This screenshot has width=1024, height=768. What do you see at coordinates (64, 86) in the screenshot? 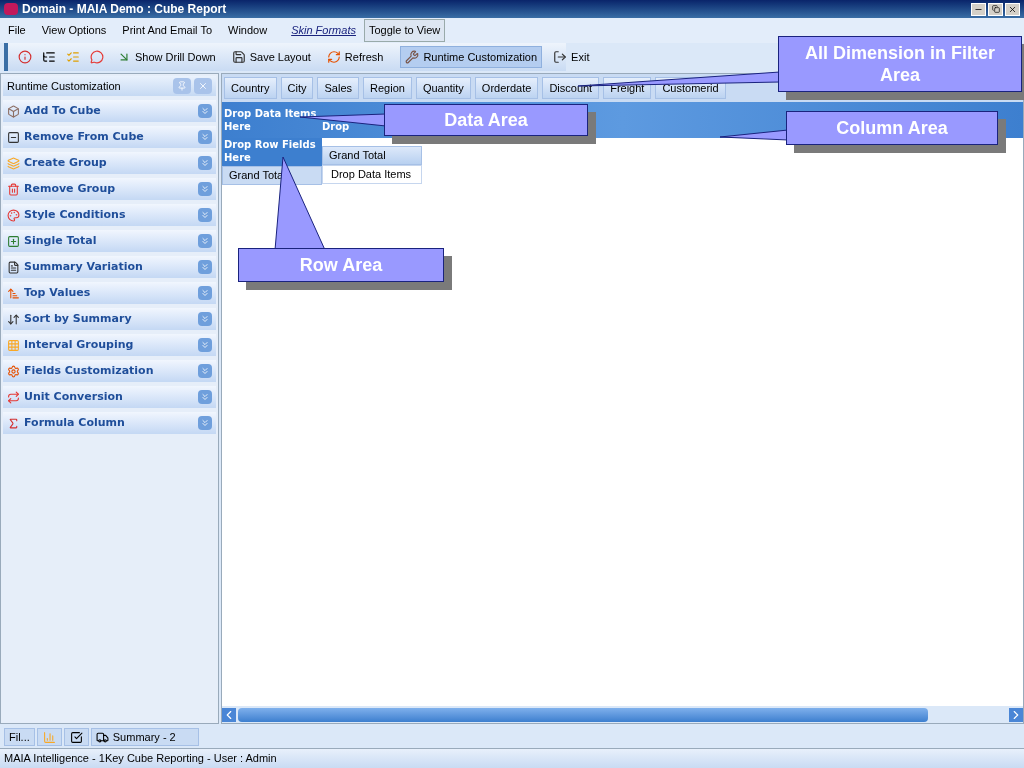
I see `panel-title: Runtime Customization` at bounding box center [64, 86].